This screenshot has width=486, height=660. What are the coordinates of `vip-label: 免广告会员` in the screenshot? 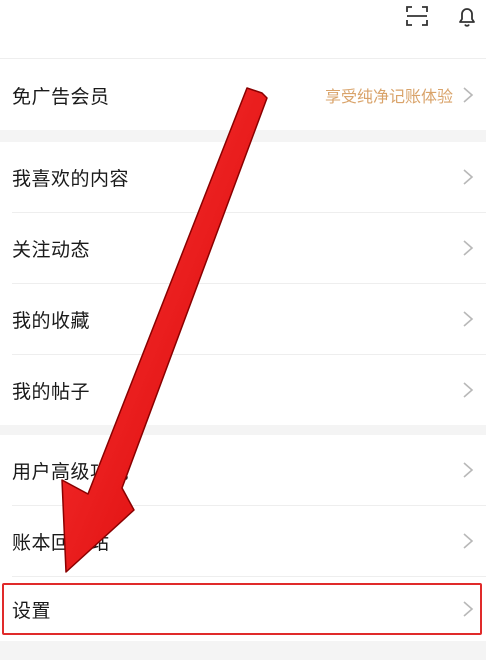 It's located at (61, 96).